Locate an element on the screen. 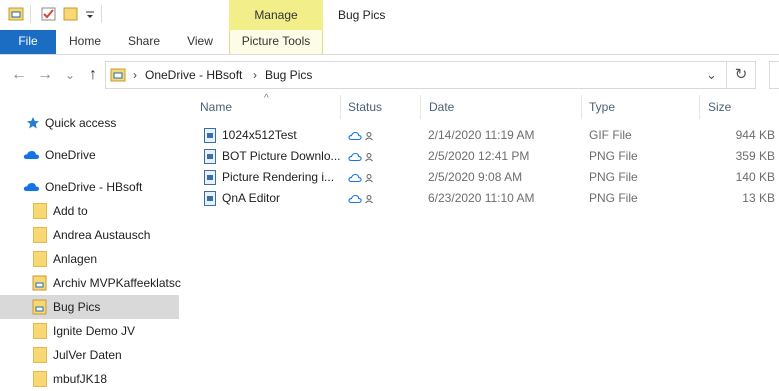 The width and height of the screenshot is (779, 391). checkmark-icon is located at coordinates (49, 14).